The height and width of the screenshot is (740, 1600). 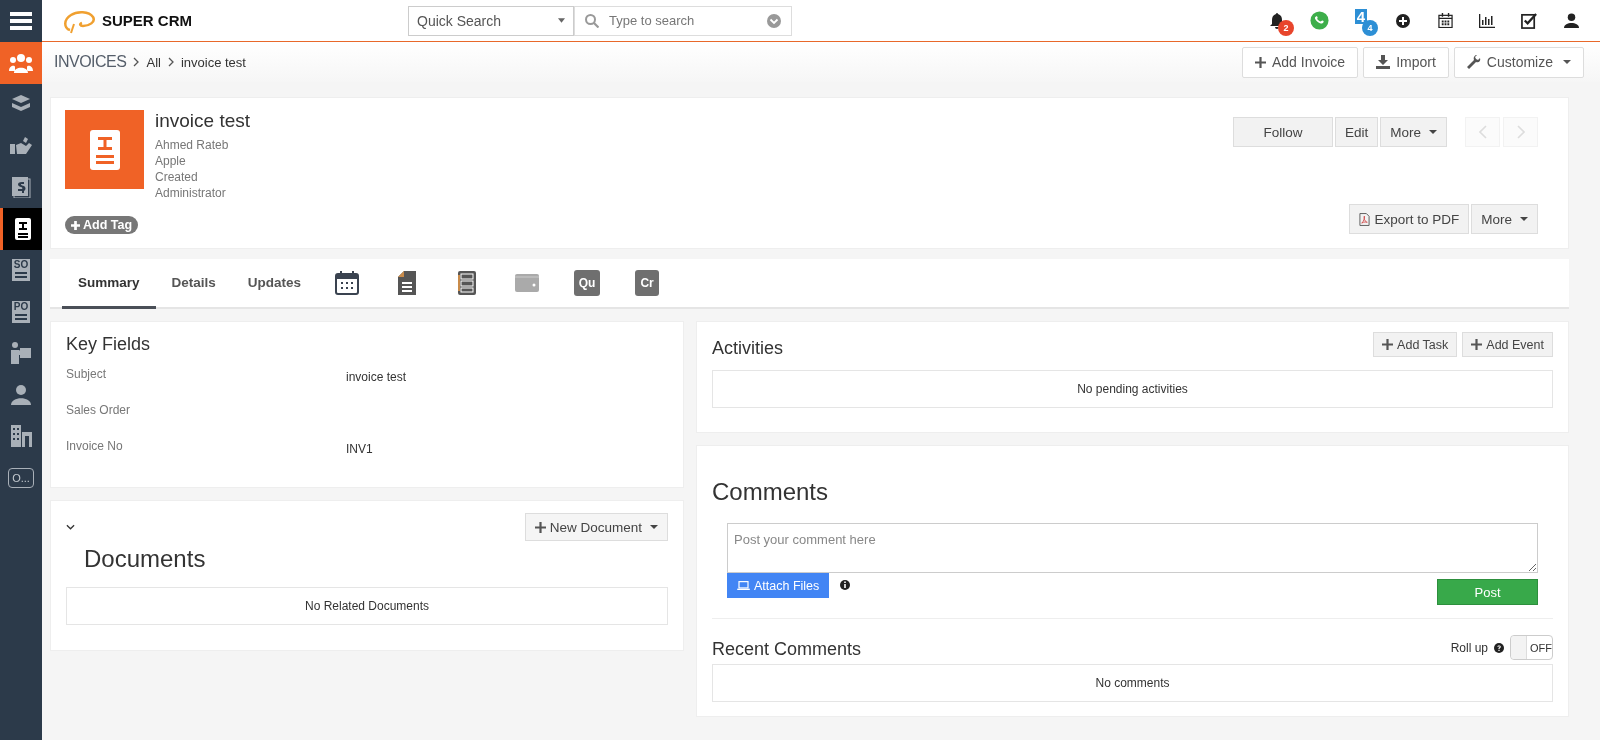 I want to click on field-value: INV1, so click(x=359, y=449).